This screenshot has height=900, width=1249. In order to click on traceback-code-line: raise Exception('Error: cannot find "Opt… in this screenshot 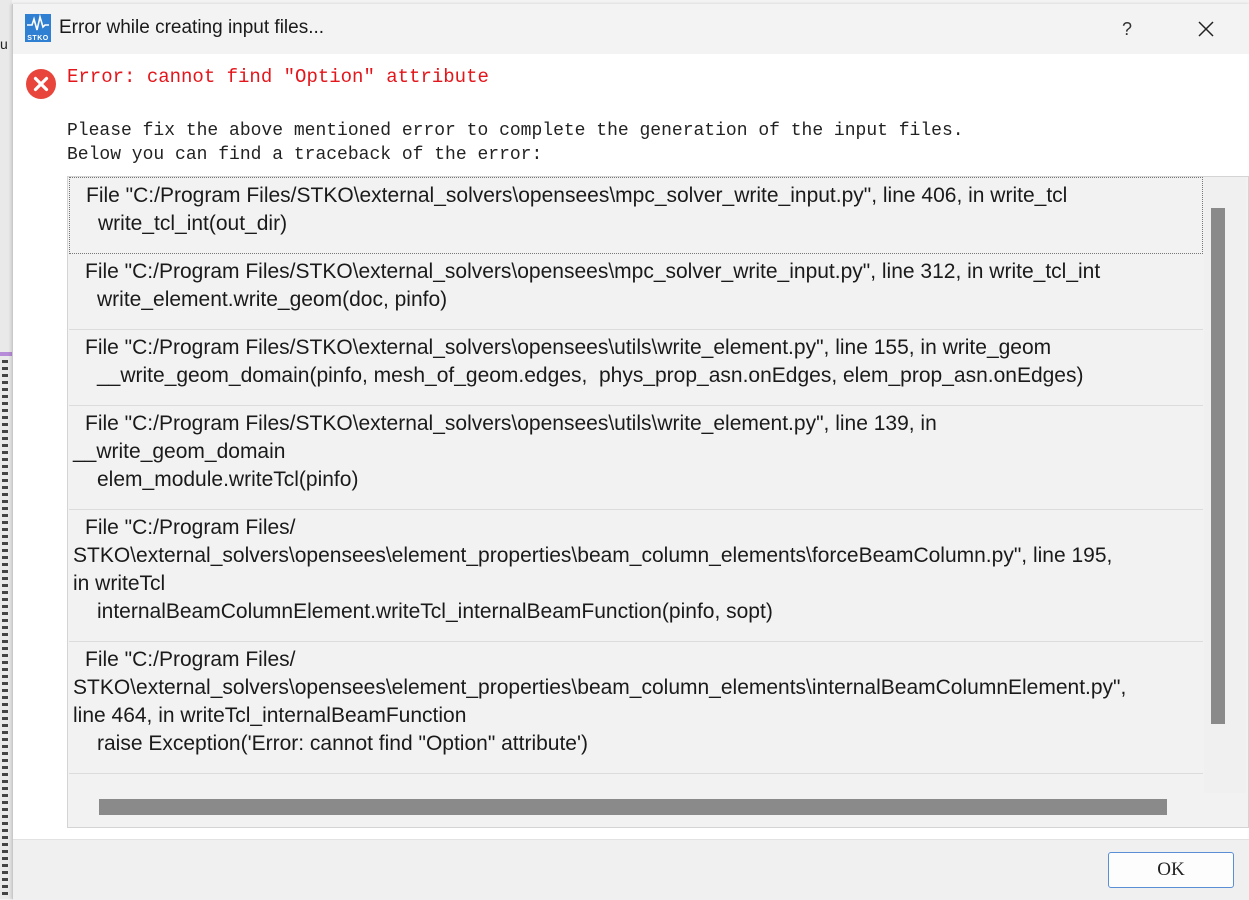, I will do `click(342, 743)`.